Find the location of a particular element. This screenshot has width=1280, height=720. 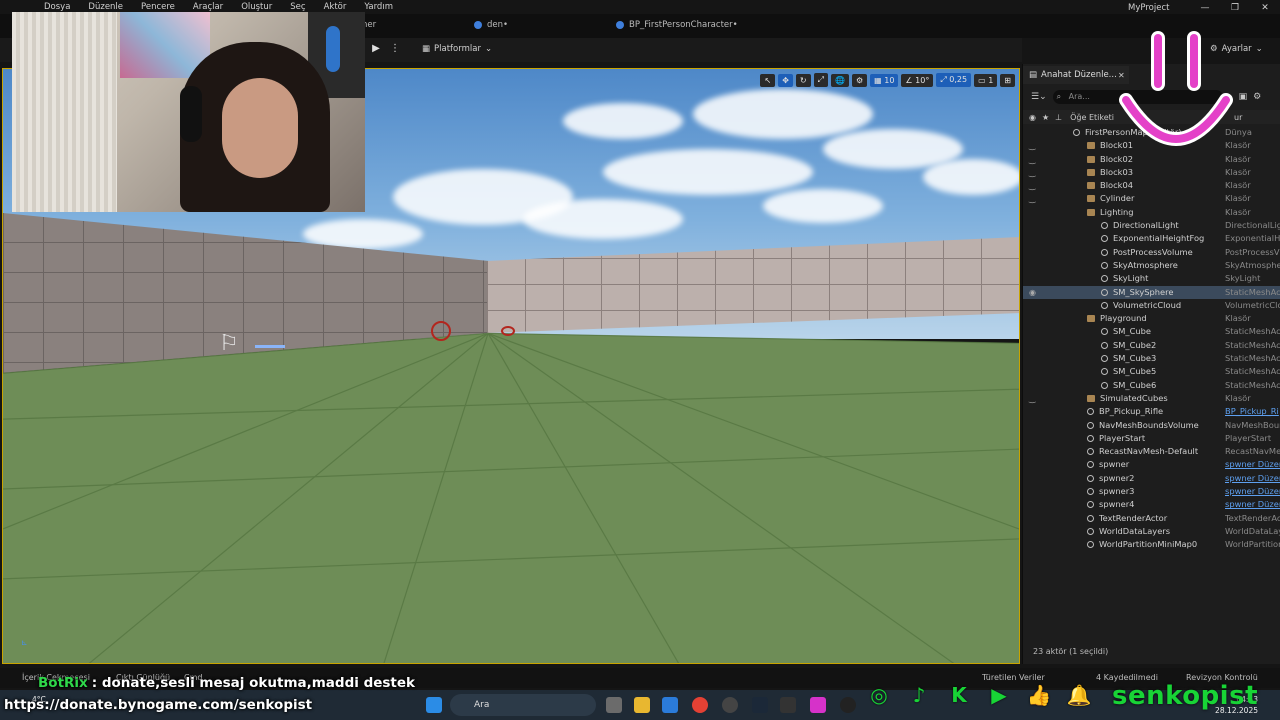

select-mode-button: ↖ is located at coordinates (768, 80).